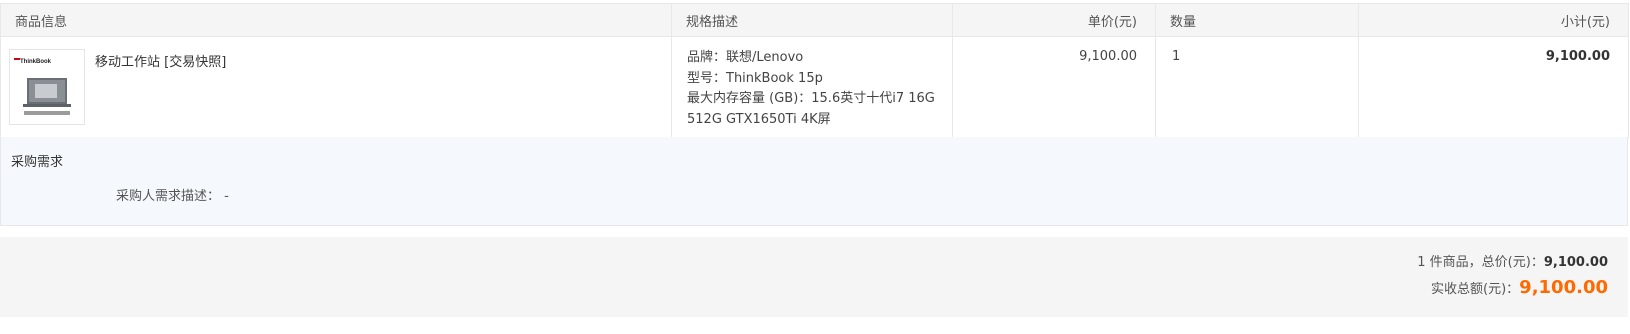 The image size is (1630, 334). Describe the element at coordinates (811, 98) in the screenshot. I see `spec-memory: 最大内存容量 (GB)：15.6英寸十代i7 16G` at that location.